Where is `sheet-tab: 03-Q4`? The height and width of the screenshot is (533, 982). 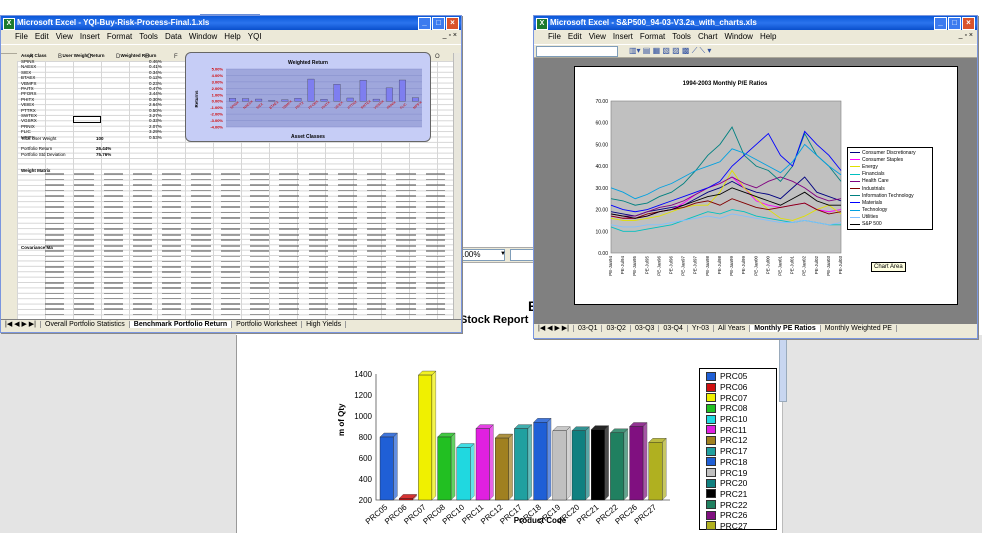 sheet-tab: 03-Q4 is located at coordinates (673, 328).